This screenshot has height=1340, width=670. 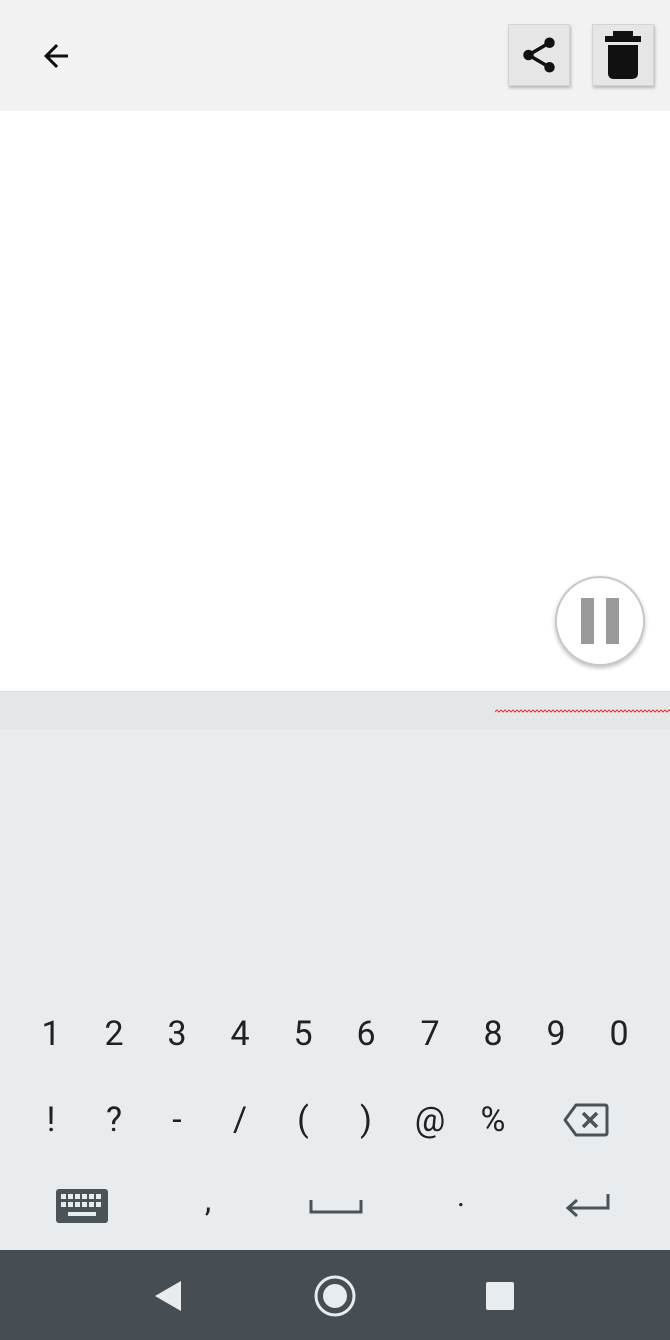 I want to click on back-button, so click(x=56, y=56).